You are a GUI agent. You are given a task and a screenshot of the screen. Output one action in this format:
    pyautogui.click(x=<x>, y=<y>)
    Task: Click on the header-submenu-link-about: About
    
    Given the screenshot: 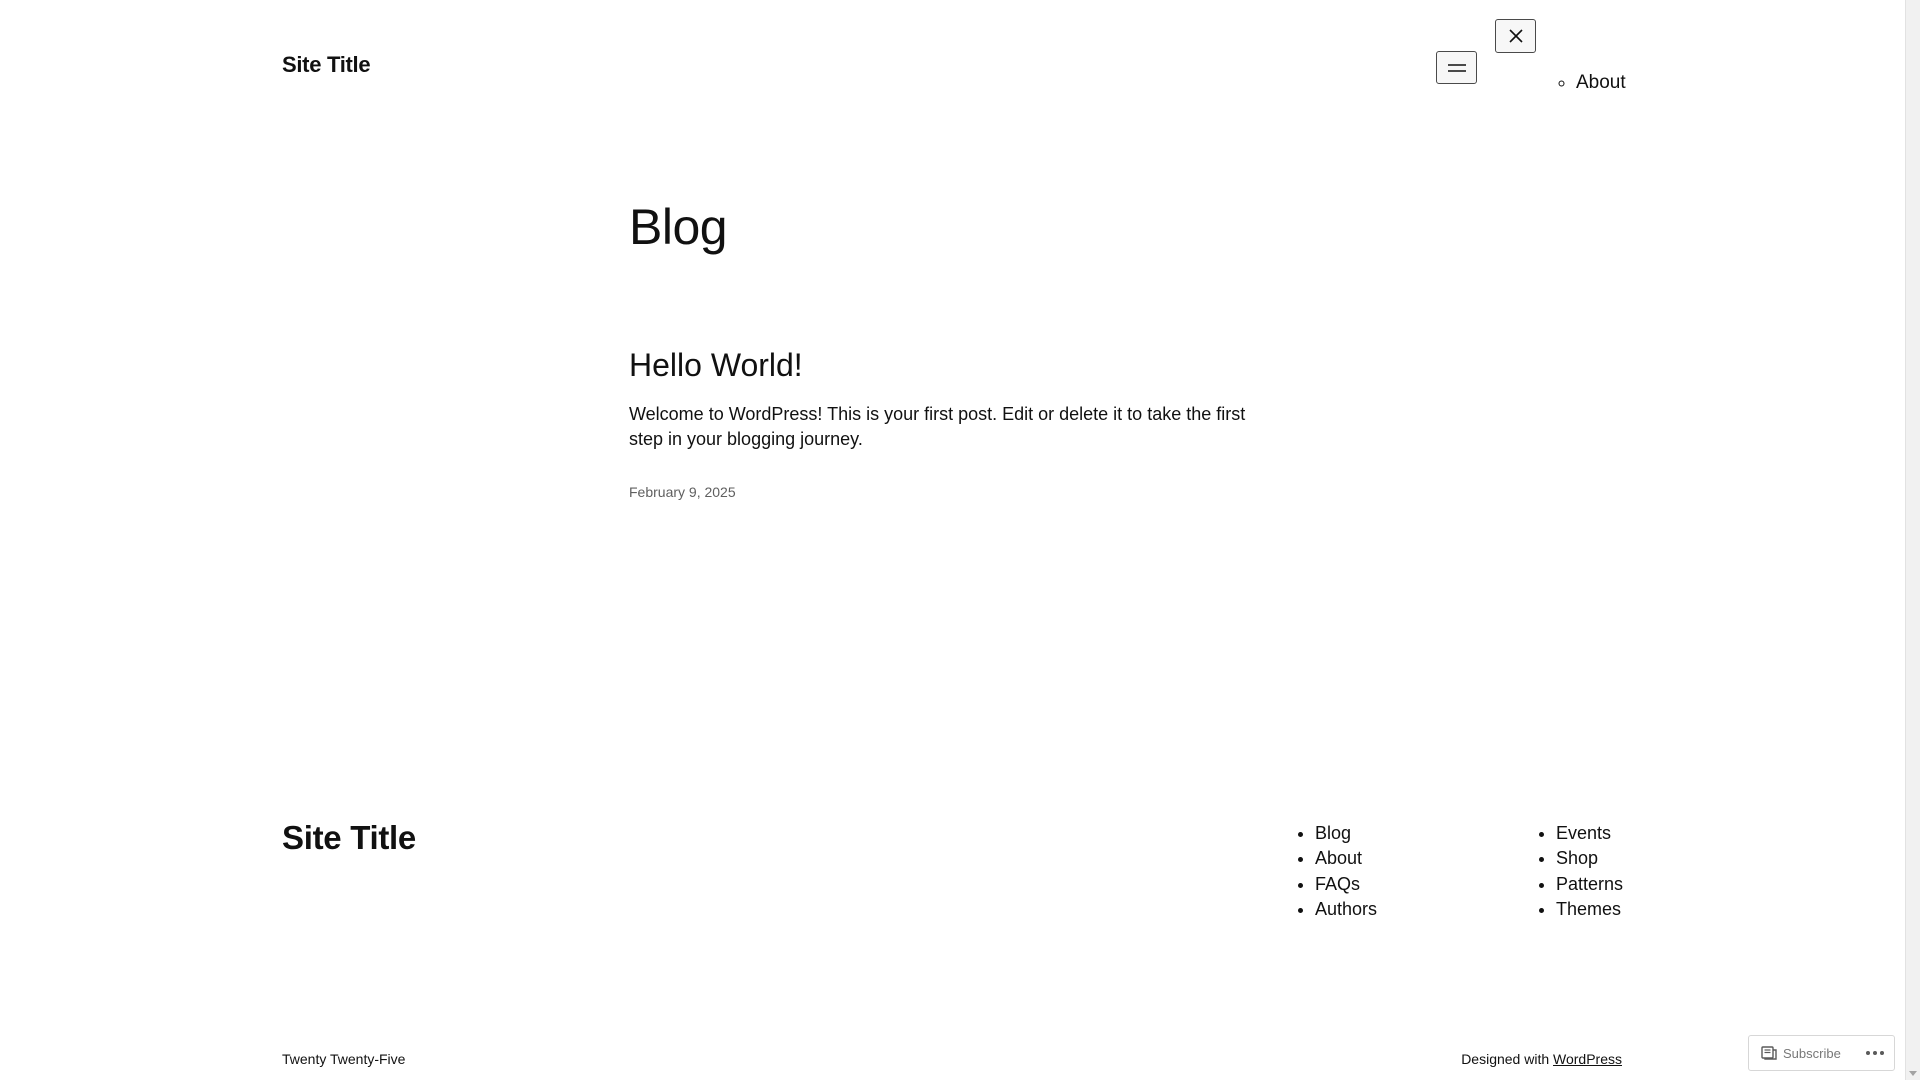 What is the action you would take?
    pyautogui.click(x=1601, y=82)
    